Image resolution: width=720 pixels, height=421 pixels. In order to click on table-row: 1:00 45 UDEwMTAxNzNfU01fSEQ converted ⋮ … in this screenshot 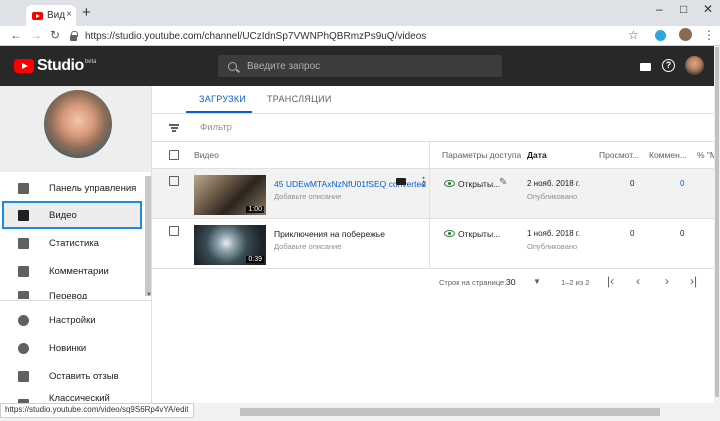, I will do `click(433, 194)`.